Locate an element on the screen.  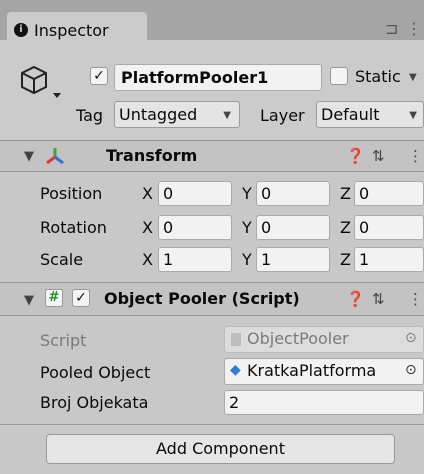
script-label: Script is located at coordinates (63, 340).